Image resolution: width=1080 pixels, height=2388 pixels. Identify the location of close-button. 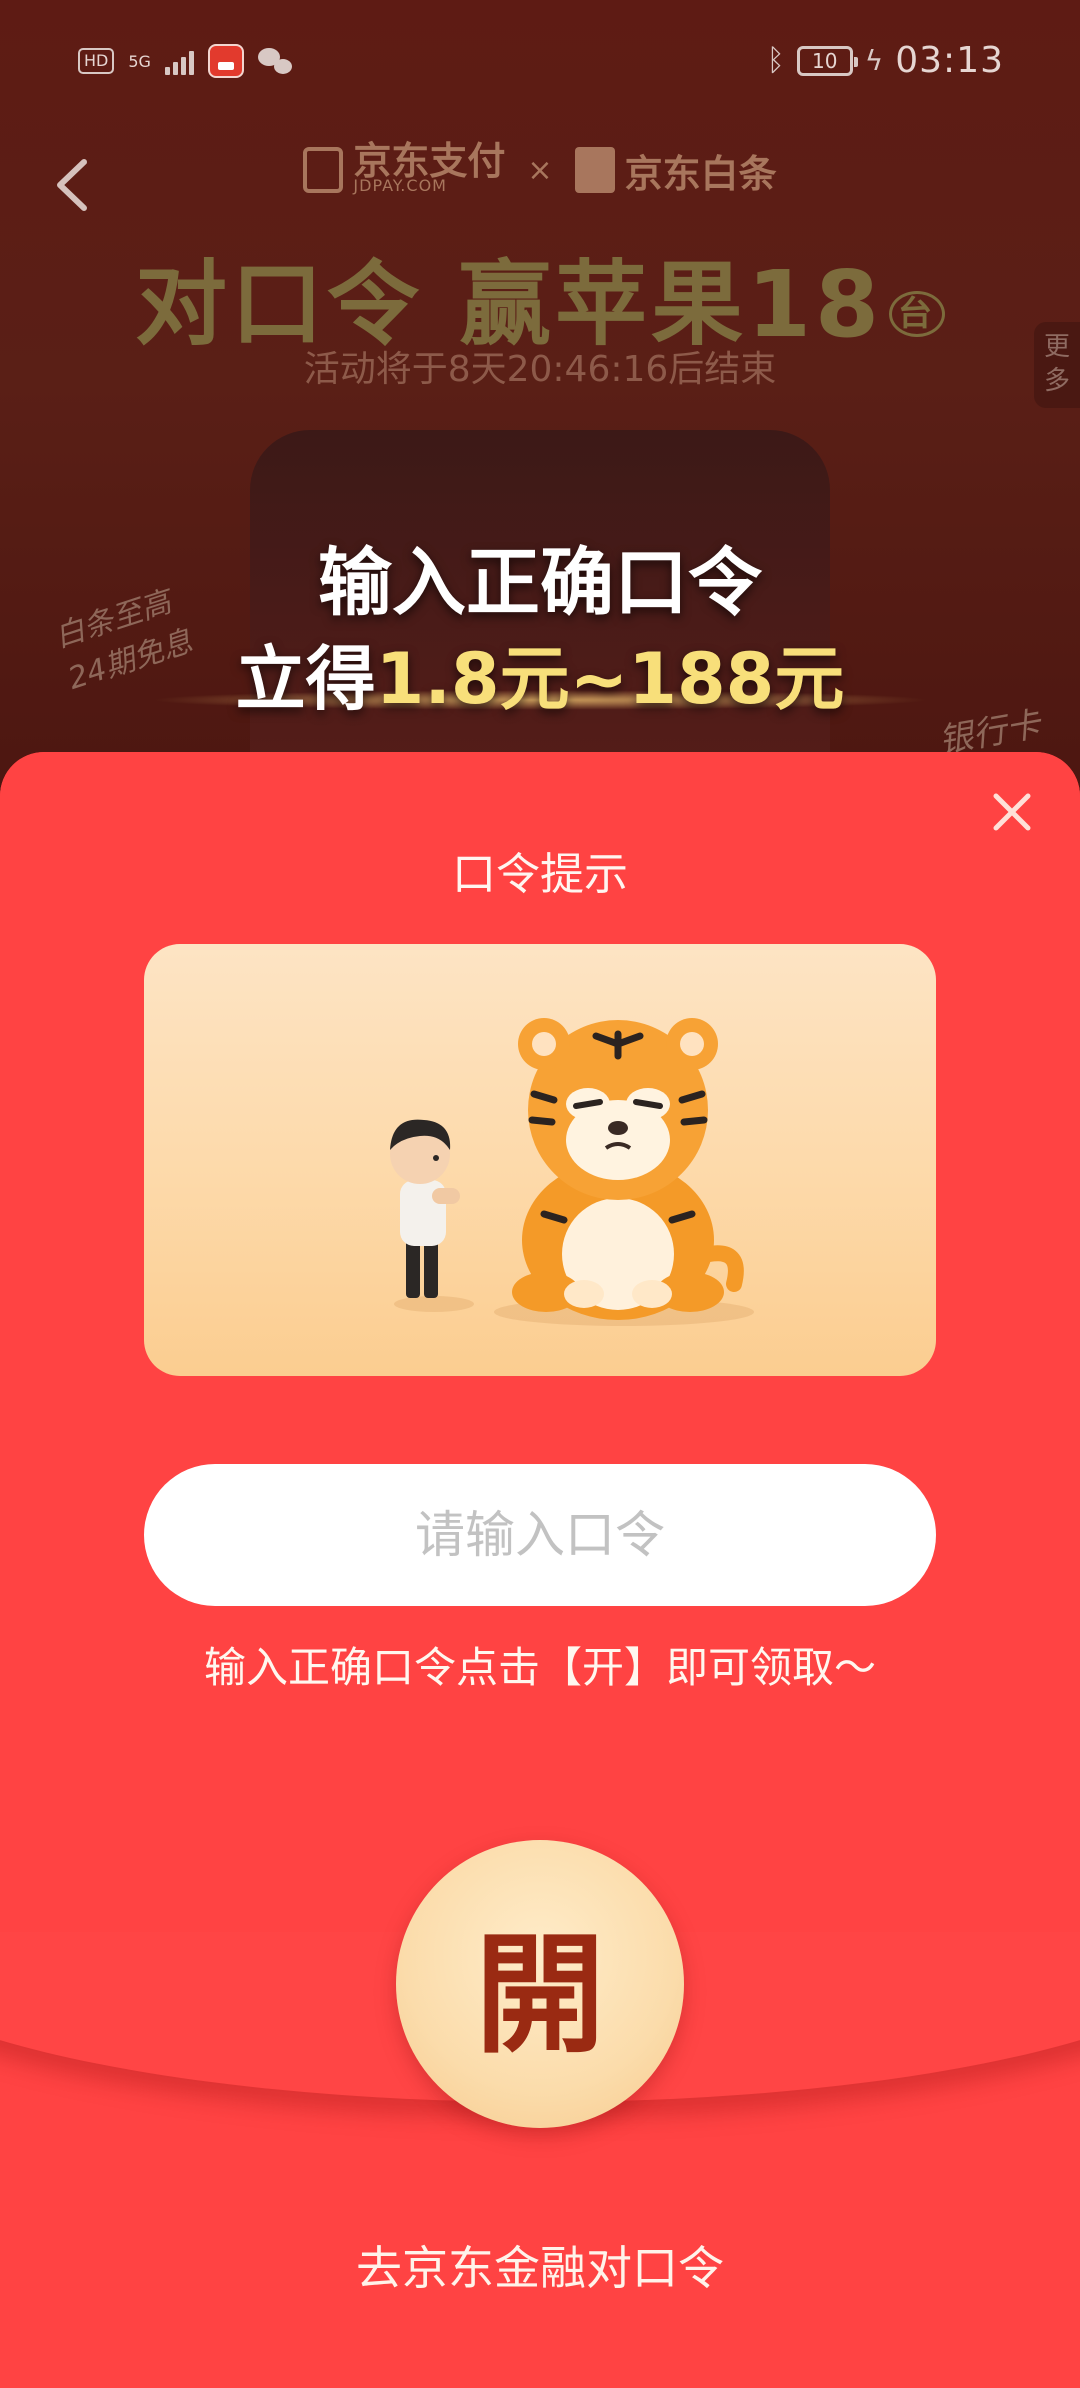
(1012, 812).